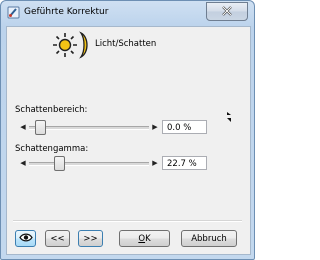 The height and width of the screenshot is (260, 320). Describe the element at coordinates (70, 45) in the screenshot. I see `sun-moon-icon` at that location.